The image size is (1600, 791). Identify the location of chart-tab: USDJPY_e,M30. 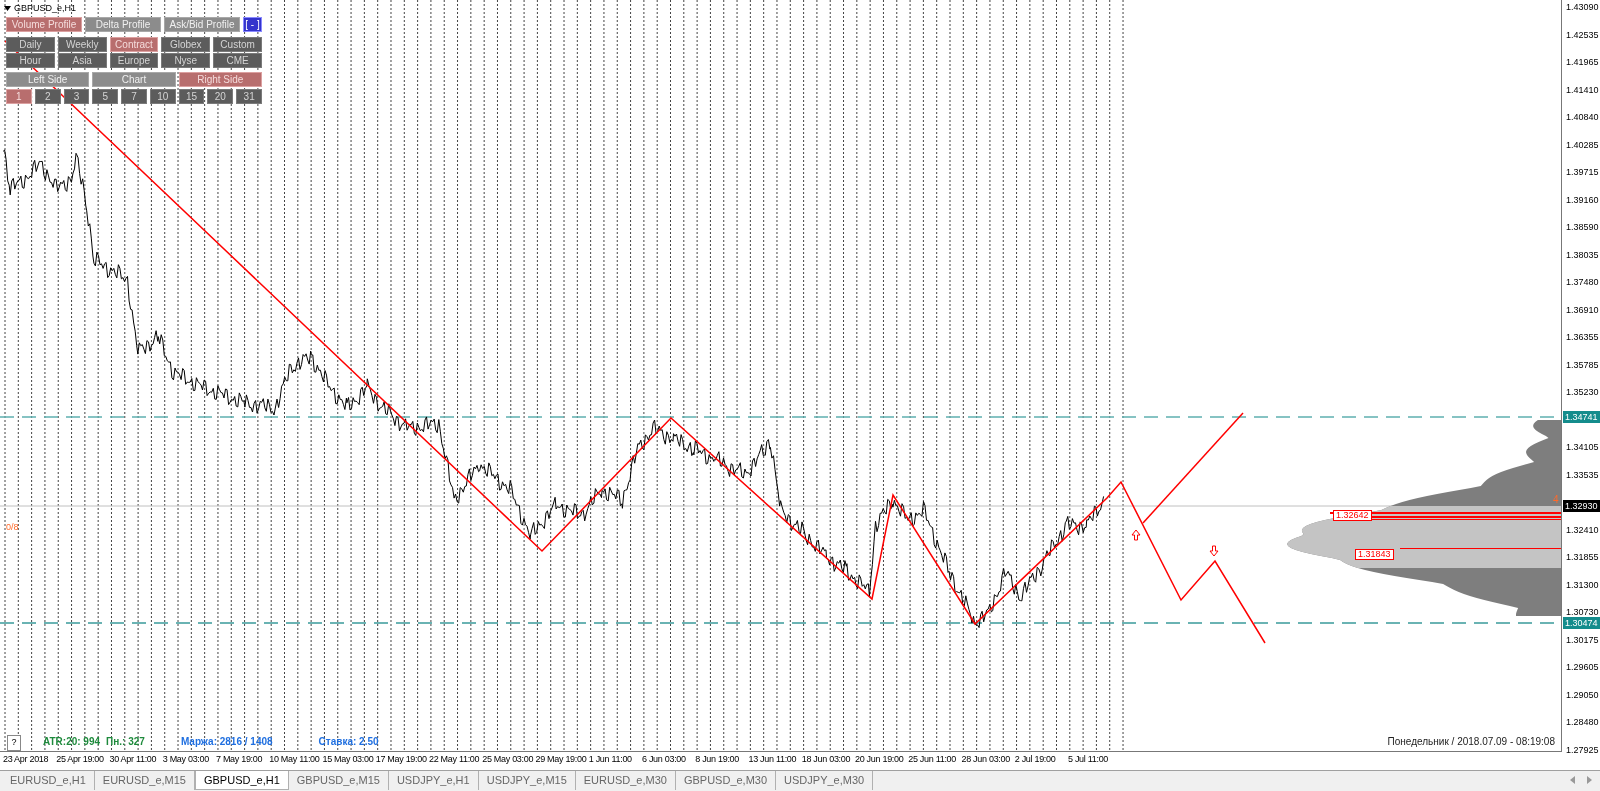
(825, 780).